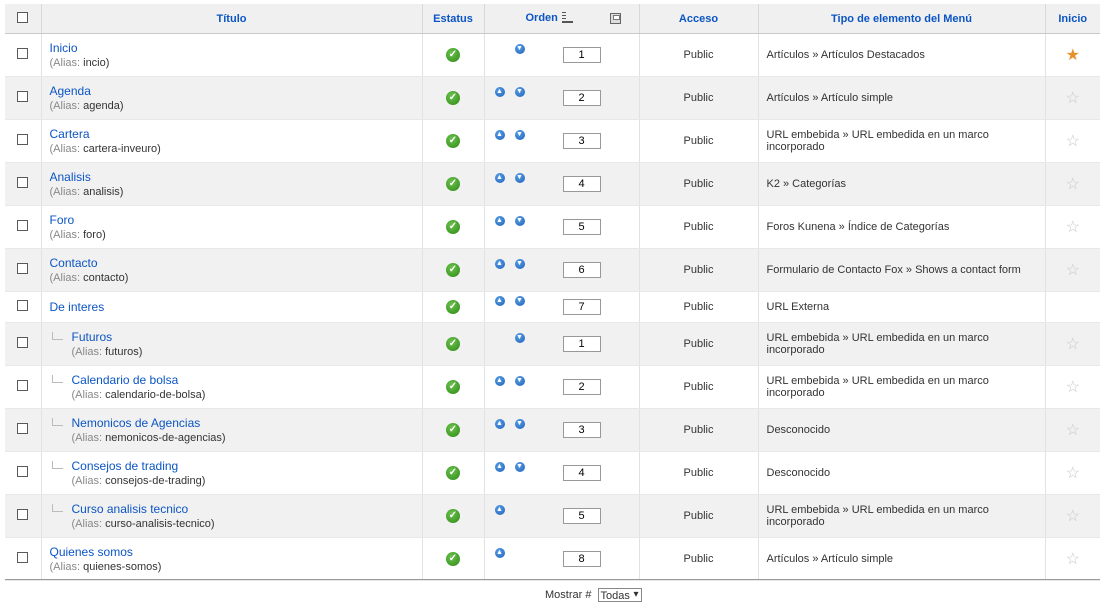 The height and width of the screenshot is (603, 1100). What do you see at coordinates (236, 91) in the screenshot?
I see `menu-item-title-link: Agenda` at bounding box center [236, 91].